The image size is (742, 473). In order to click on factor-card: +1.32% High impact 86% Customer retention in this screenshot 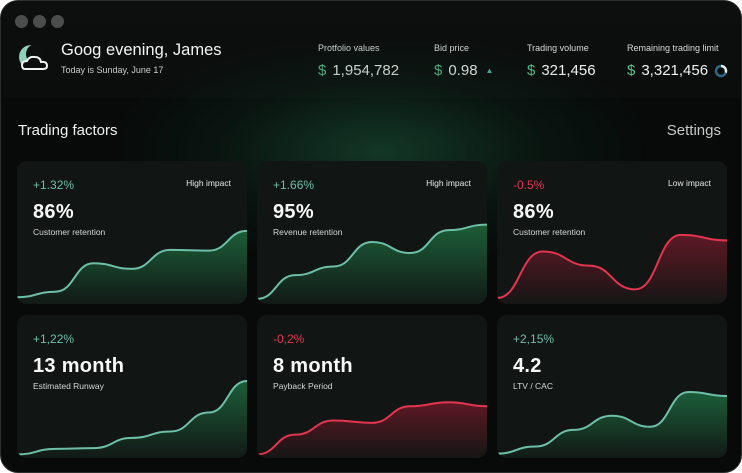, I will do `click(132, 232)`.